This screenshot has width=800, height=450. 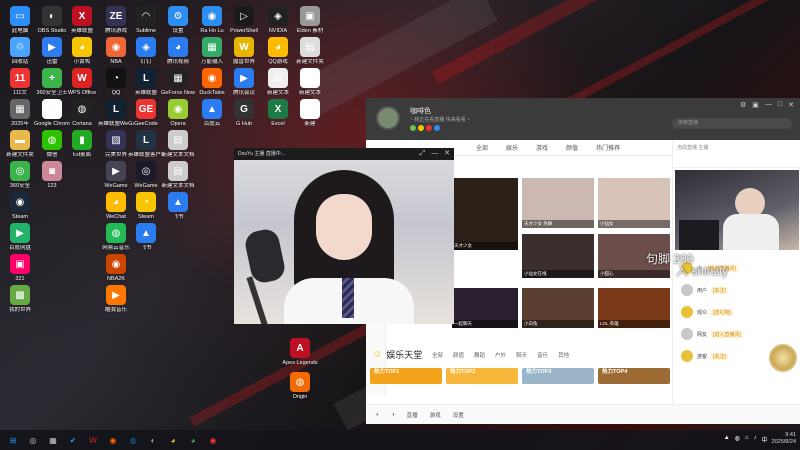 I want to click on taskbar-app-icon: ◐, so click(x=153, y=440).